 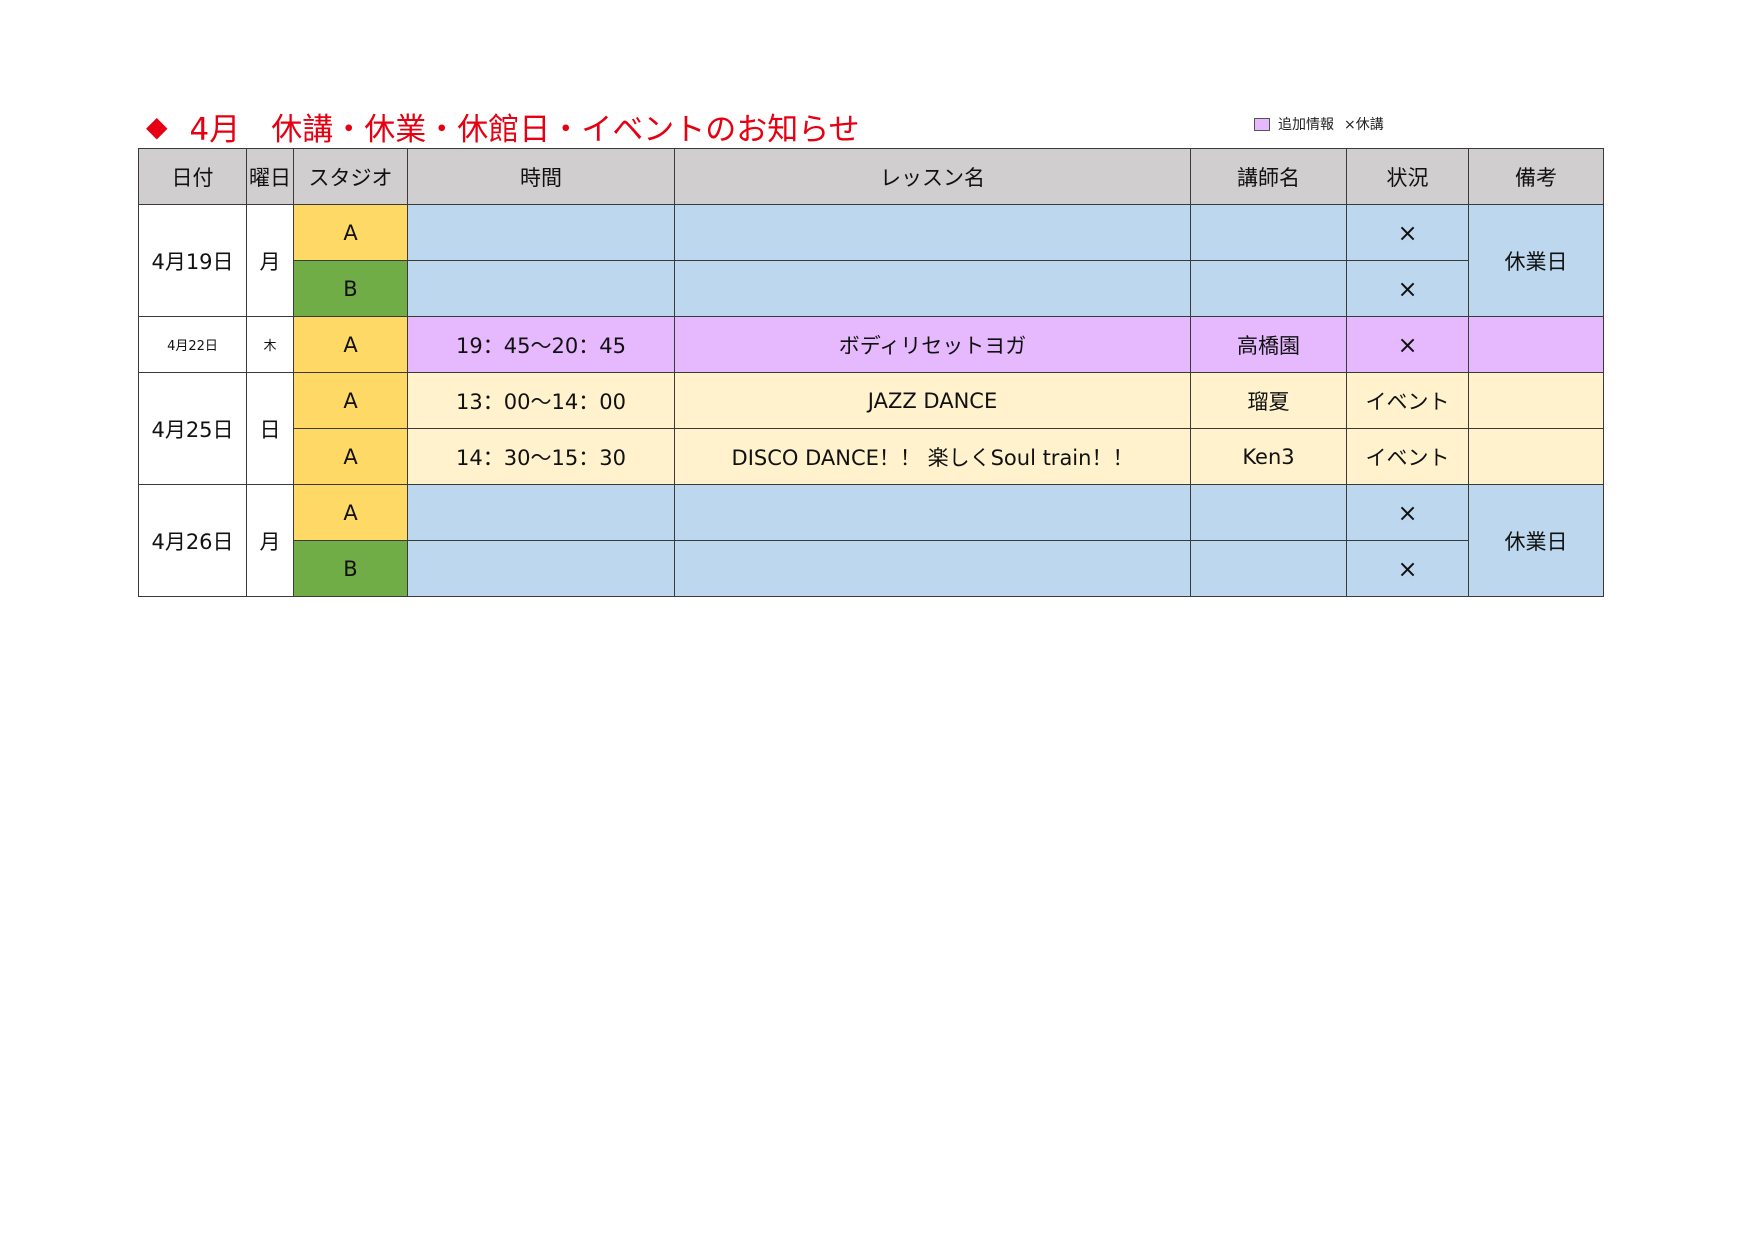 What do you see at coordinates (932, 176) in the screenshot?
I see `header-lesson: レッスン名` at bounding box center [932, 176].